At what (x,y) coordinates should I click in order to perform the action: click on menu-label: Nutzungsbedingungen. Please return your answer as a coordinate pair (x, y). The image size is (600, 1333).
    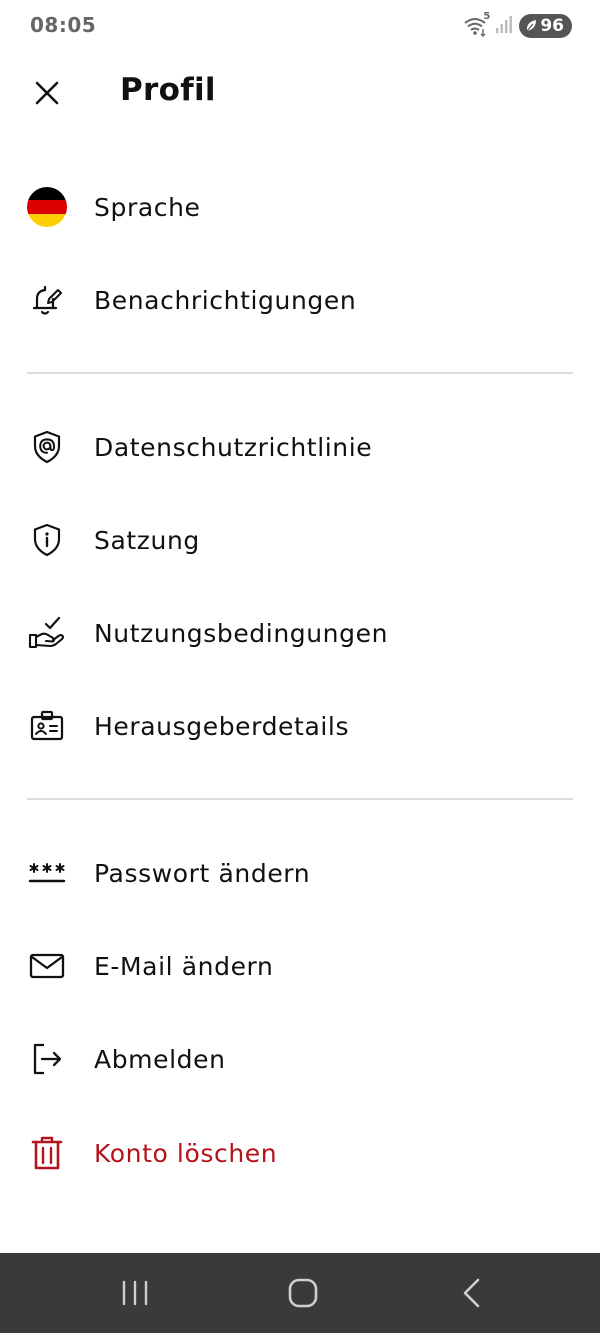
    Looking at the image, I should click on (241, 633).